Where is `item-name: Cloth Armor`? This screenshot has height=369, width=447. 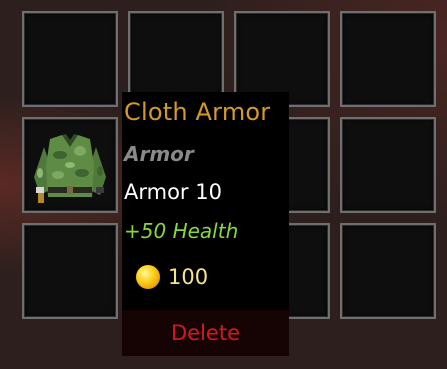
item-name: Cloth Armor is located at coordinates (197, 112).